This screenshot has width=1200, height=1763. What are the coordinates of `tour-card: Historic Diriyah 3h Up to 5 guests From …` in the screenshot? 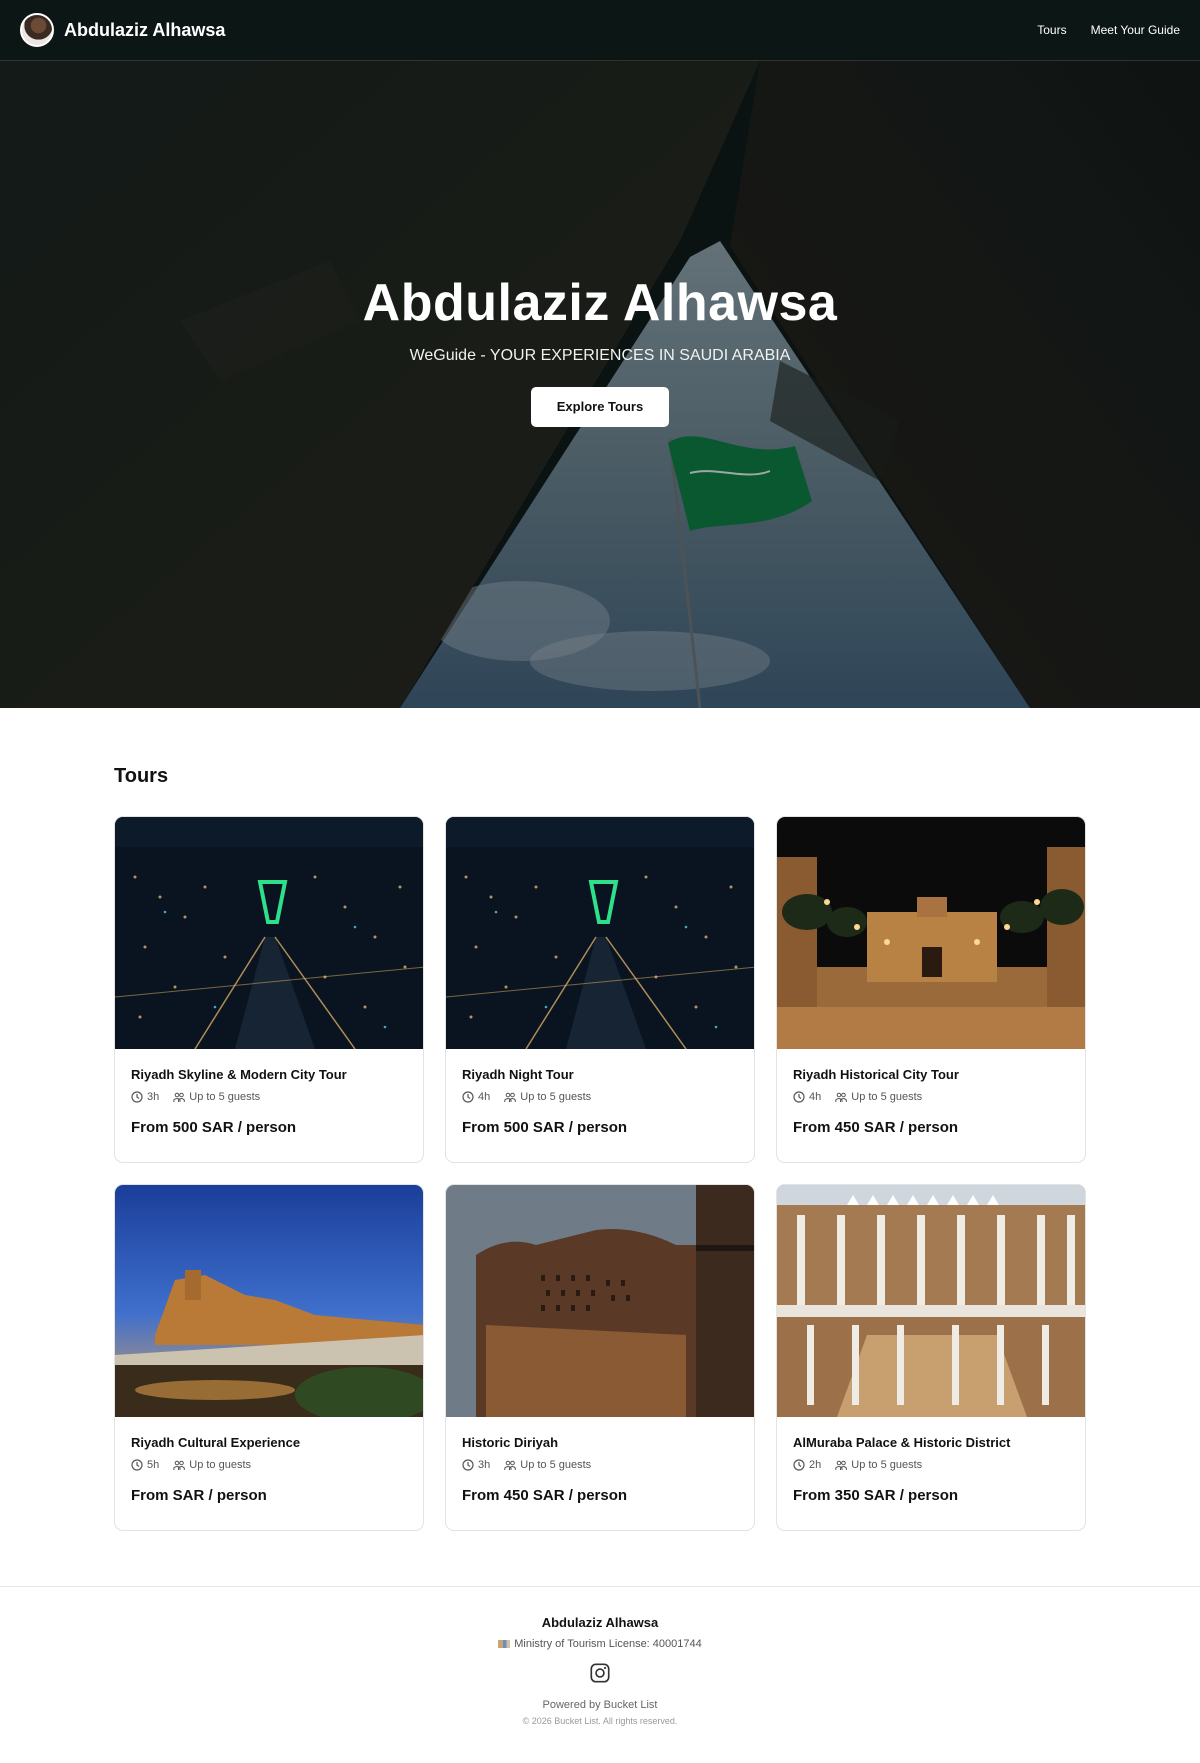 It's located at (600, 1357).